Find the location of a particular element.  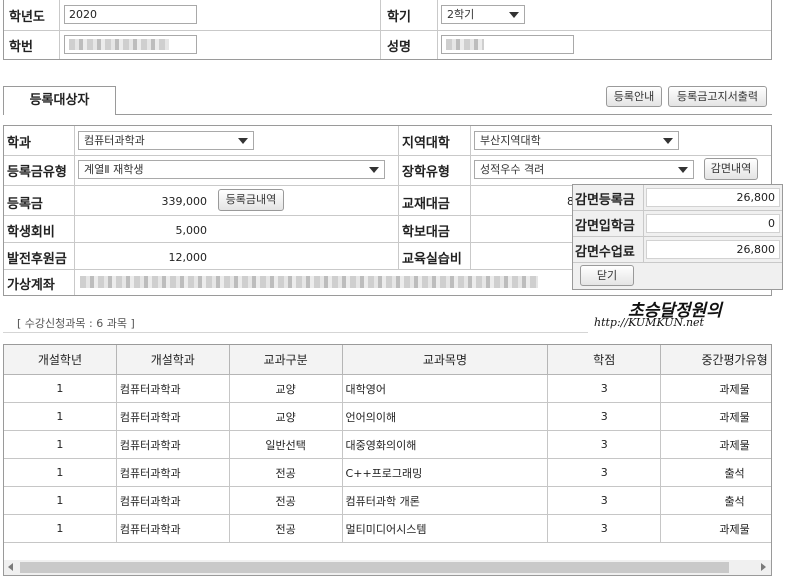

year-input: 2020 is located at coordinates (130, 14).